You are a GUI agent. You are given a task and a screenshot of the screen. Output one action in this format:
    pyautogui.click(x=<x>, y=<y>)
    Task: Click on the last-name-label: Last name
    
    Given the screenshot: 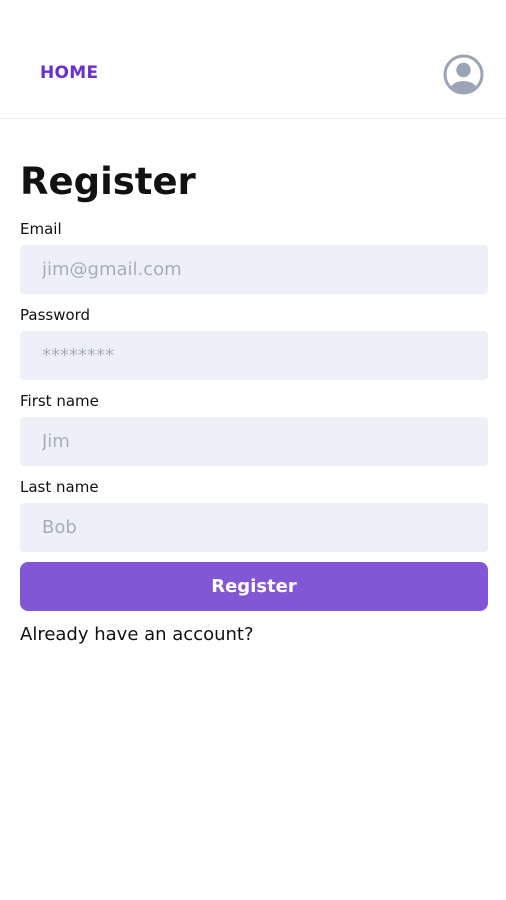 What is the action you would take?
    pyautogui.click(x=59, y=487)
    